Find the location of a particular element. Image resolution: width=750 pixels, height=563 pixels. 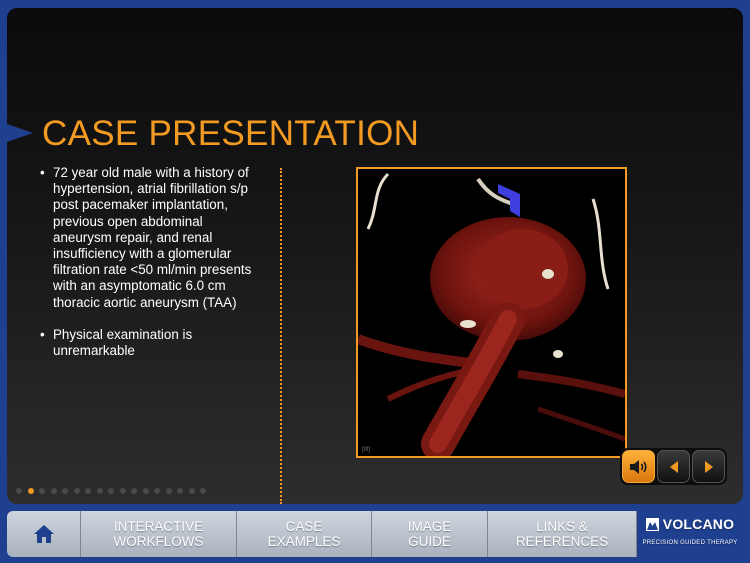

home-button is located at coordinates (44, 534).